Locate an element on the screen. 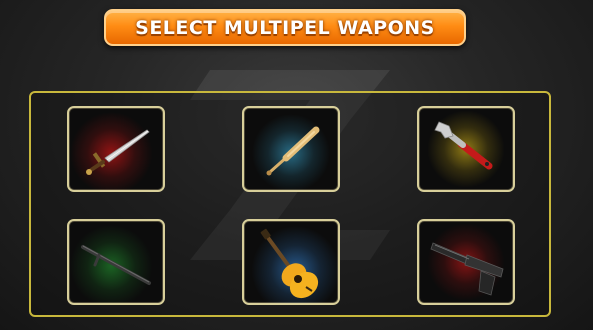  select-weapons-title-button: SELECT MULTIPEL WAPONS is located at coordinates (285, 27).